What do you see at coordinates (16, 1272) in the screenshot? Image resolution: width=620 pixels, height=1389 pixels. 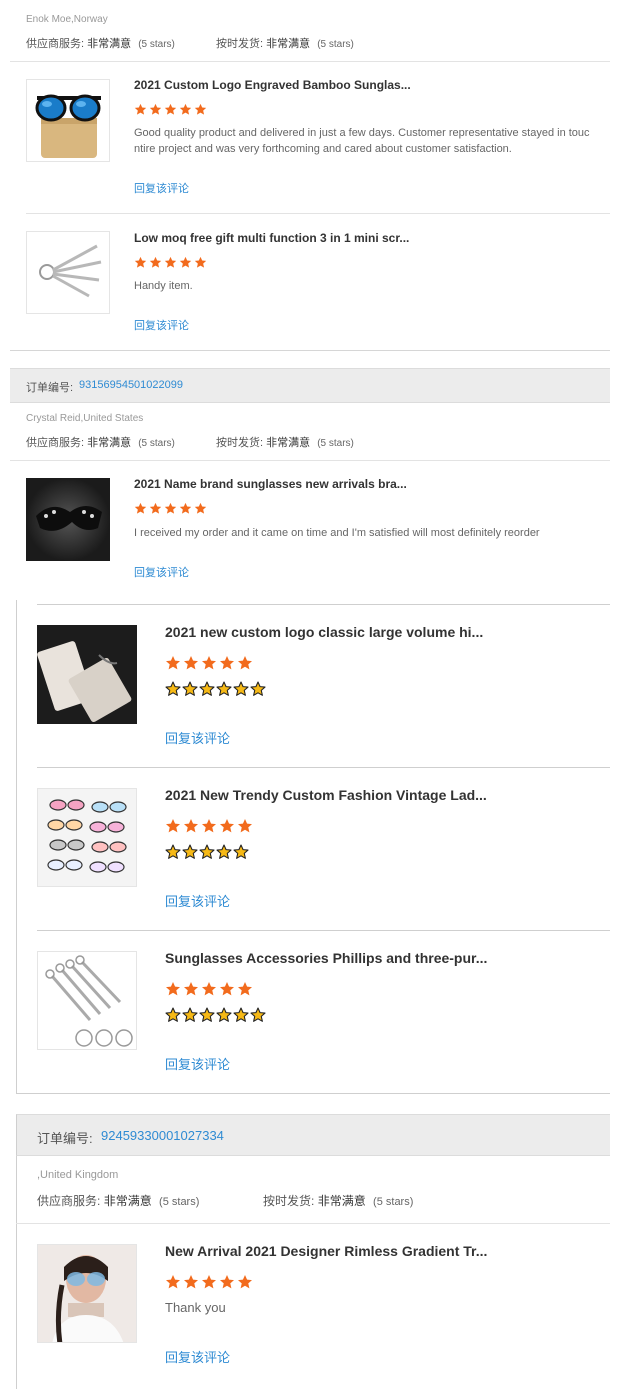 I see `panel-border` at bounding box center [16, 1272].